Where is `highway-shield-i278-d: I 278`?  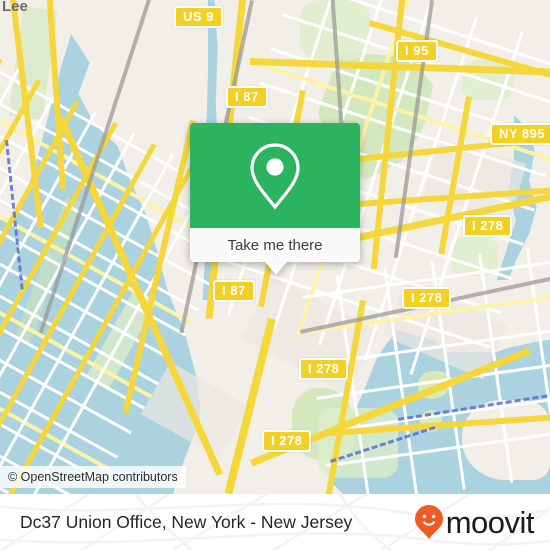
highway-shield-i278-d: I 278 is located at coordinates (287, 441).